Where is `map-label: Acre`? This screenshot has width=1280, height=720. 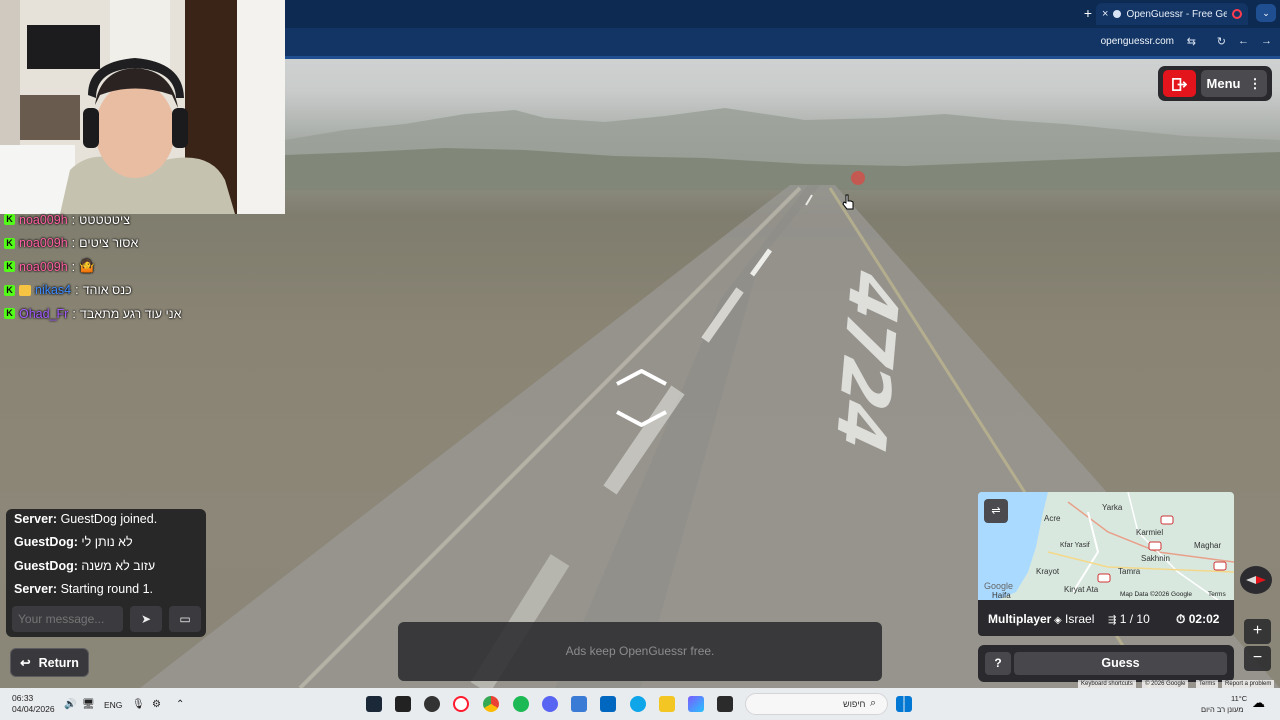 map-label: Acre is located at coordinates (1052, 518).